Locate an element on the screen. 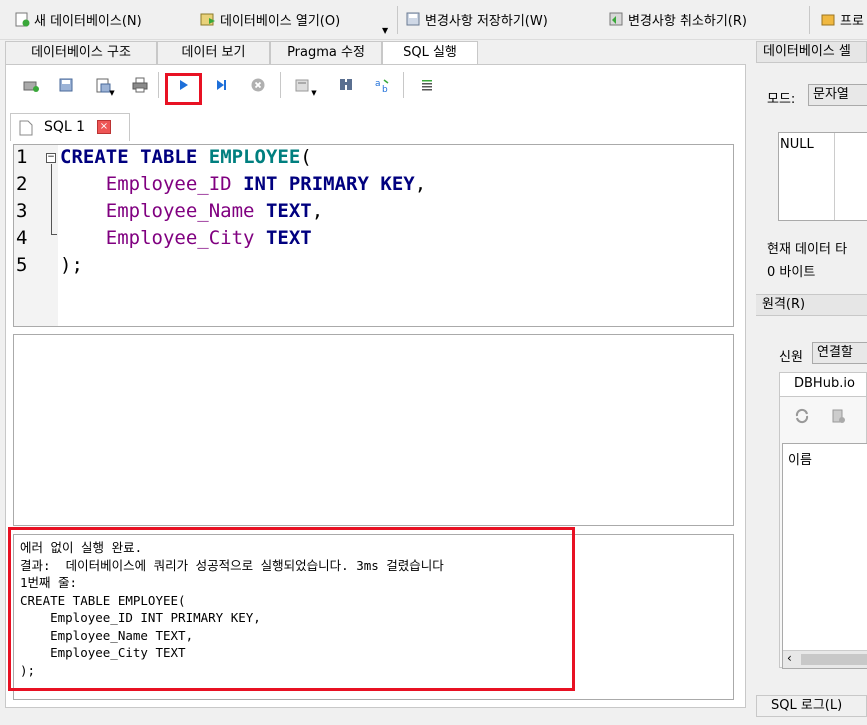 The width and height of the screenshot is (867, 725). name-column-header: 이름 is located at coordinates (800, 460).